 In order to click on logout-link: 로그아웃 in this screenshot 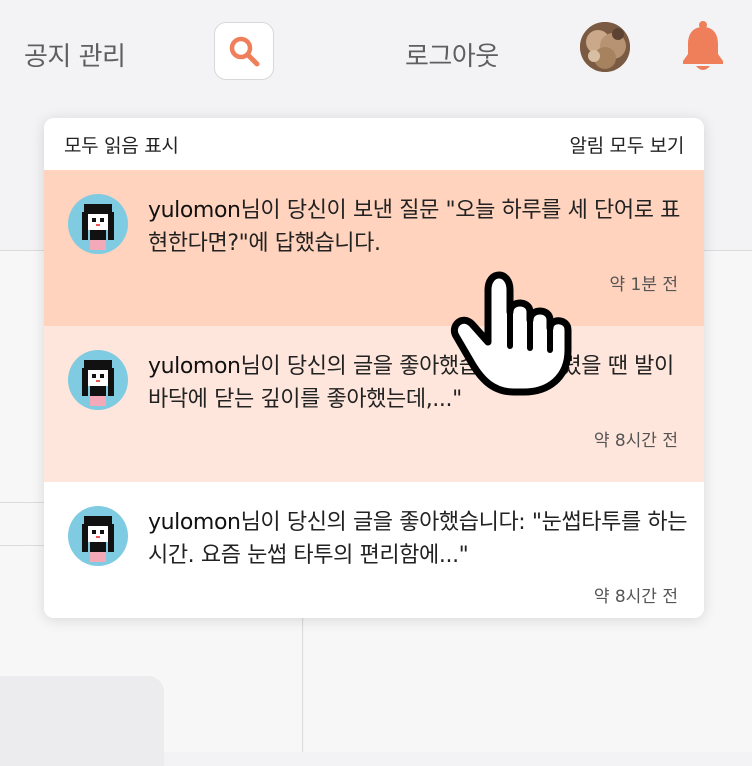, I will do `click(452, 54)`.